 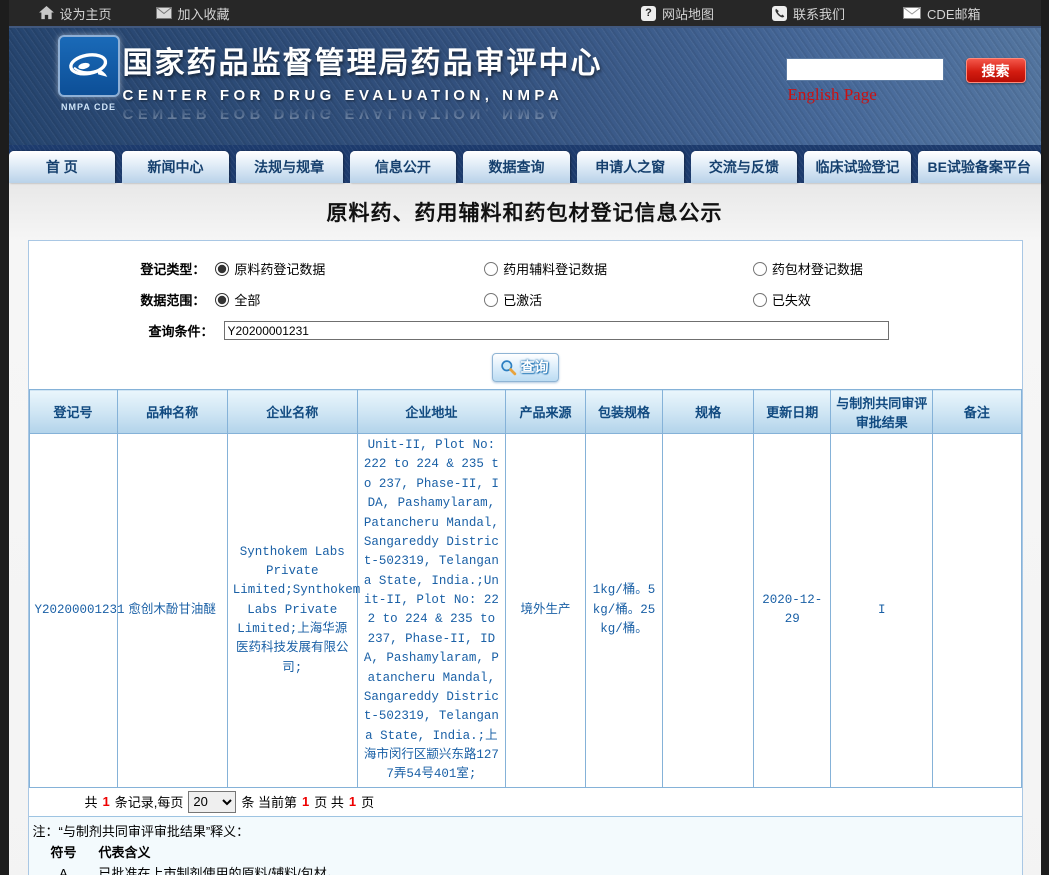 I want to click on phone-icon, so click(x=780, y=13).